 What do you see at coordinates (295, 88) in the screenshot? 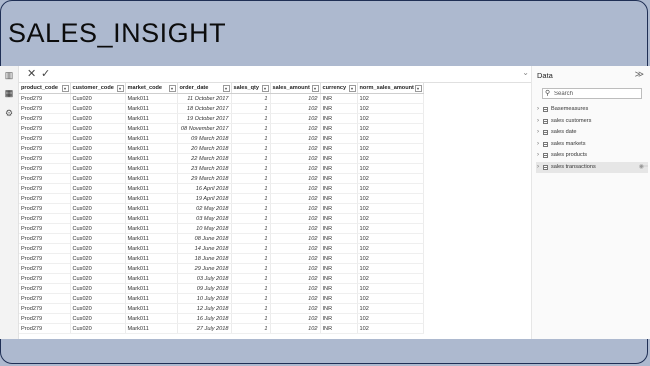
I see `column-header-sales-amount: sales_amount ▾` at bounding box center [295, 88].